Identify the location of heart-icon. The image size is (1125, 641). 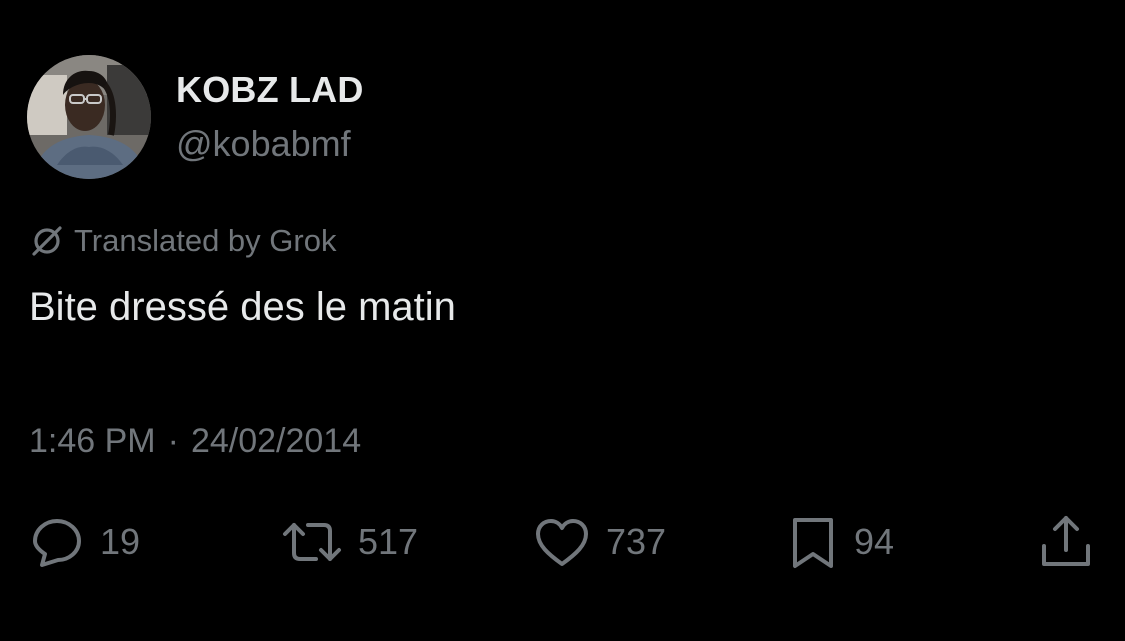
(562, 542).